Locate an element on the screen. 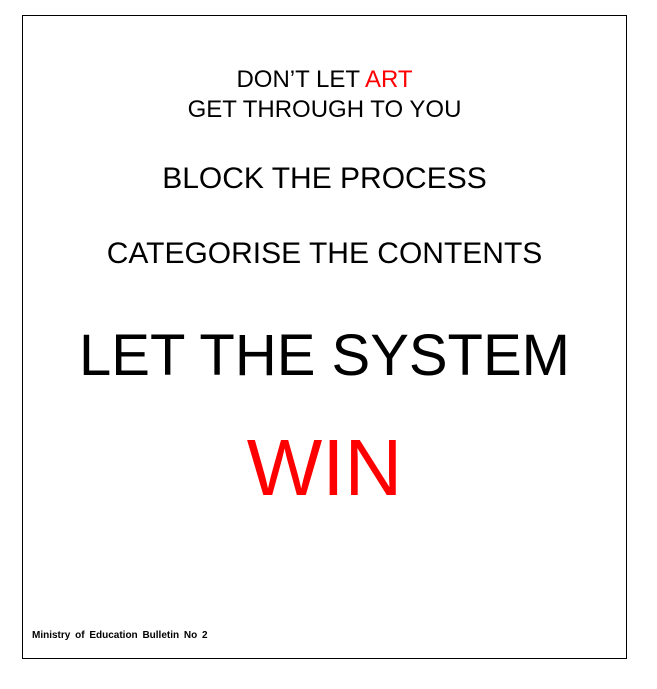 The image size is (657, 689). headline-line-1: DON’T LET ART is located at coordinates (324, 80).